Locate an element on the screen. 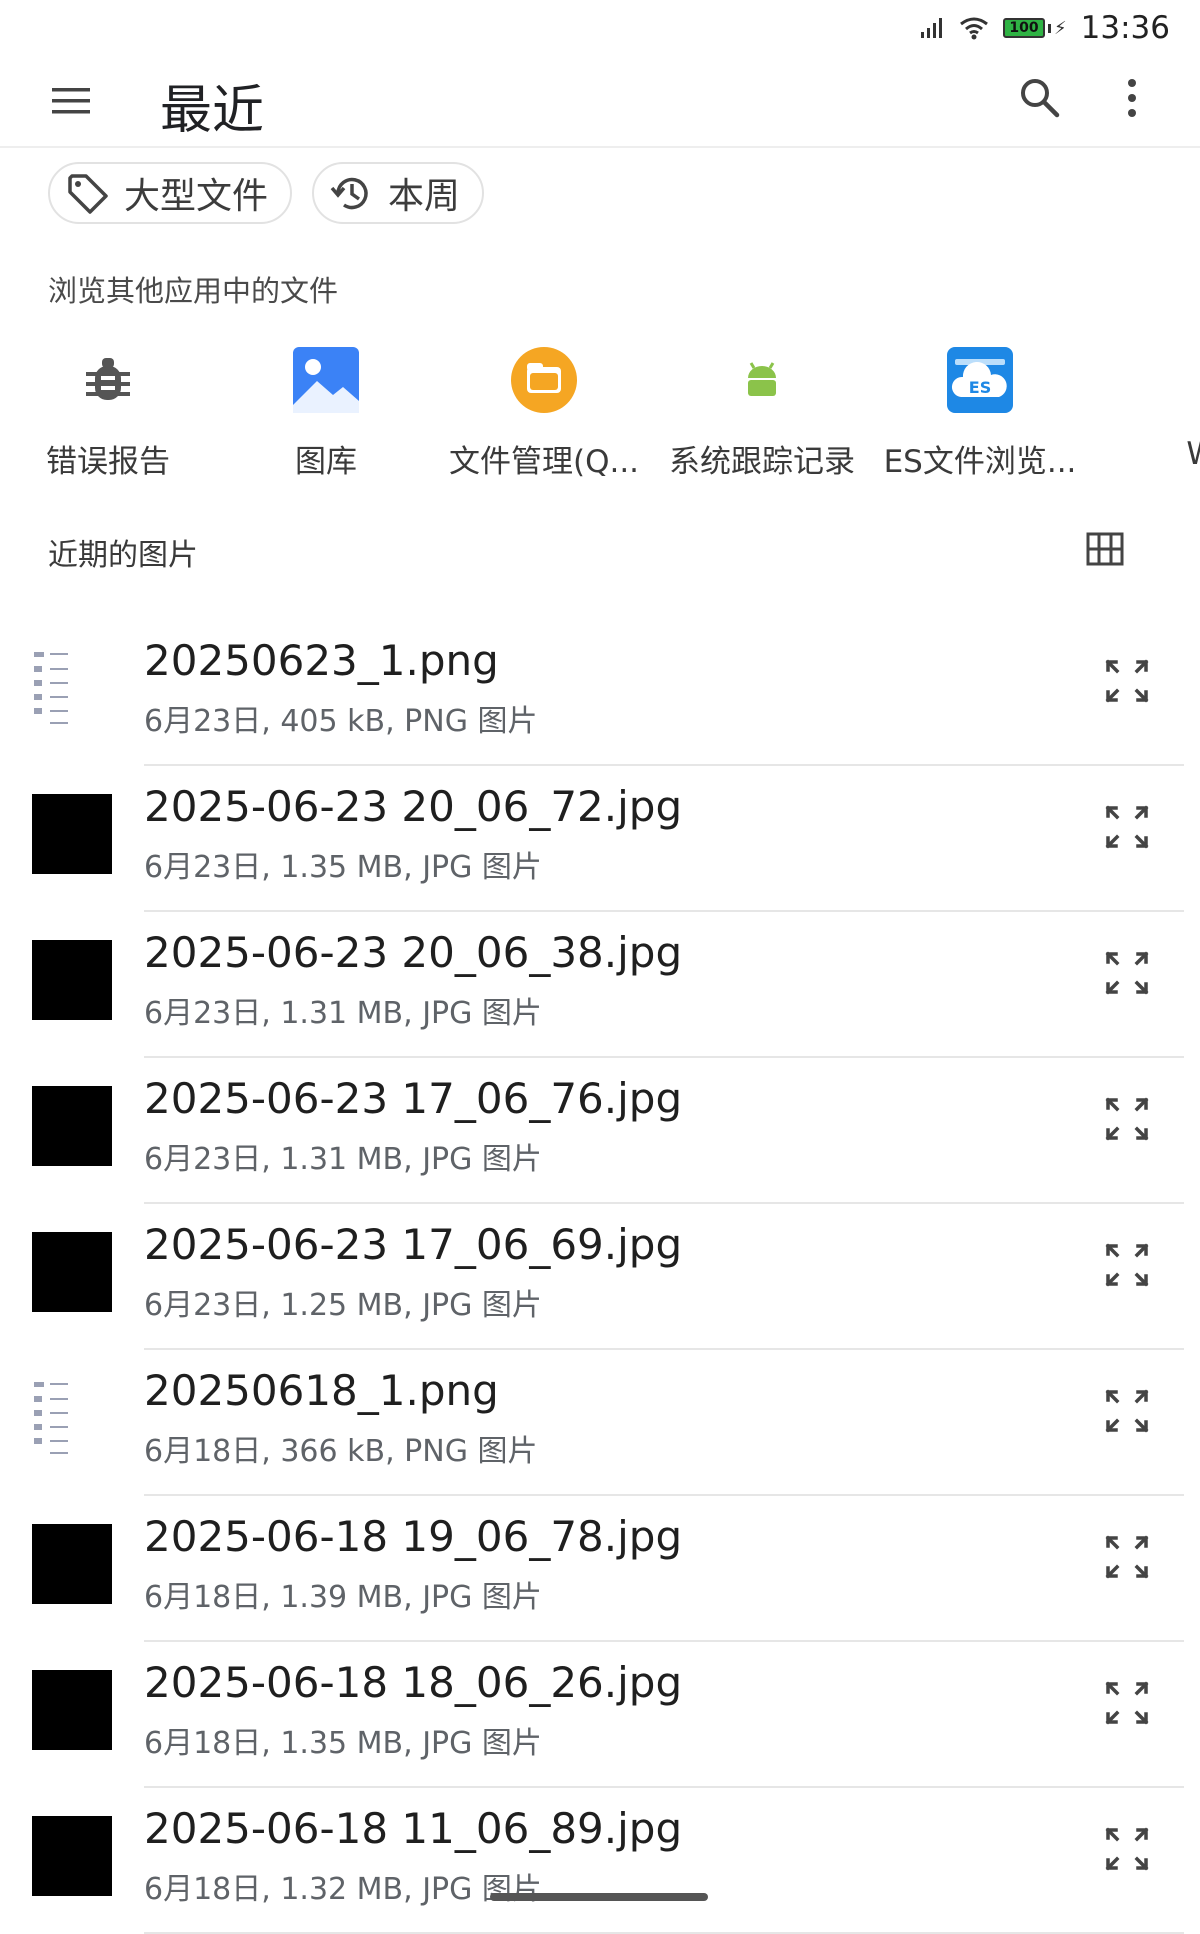  file-name: 2025-06-23 20_06_72.jpg is located at coordinates (413, 806).